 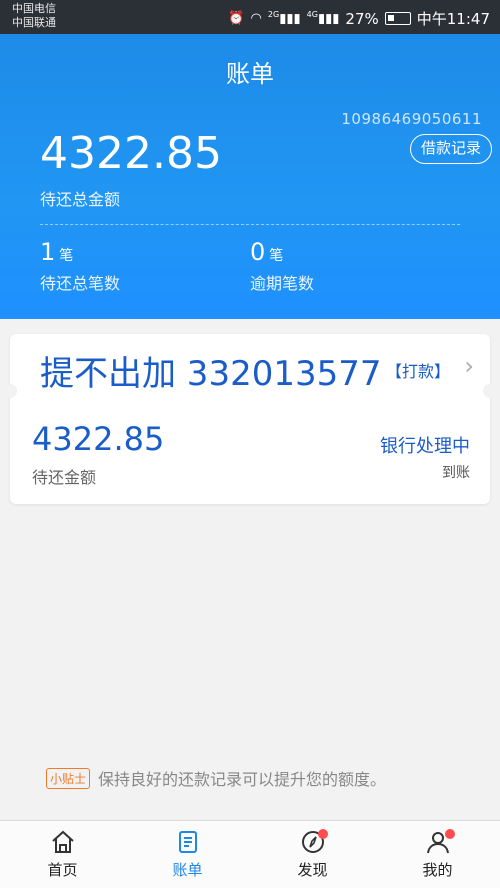 I want to click on chevron-right-icon: ›, so click(x=469, y=366).